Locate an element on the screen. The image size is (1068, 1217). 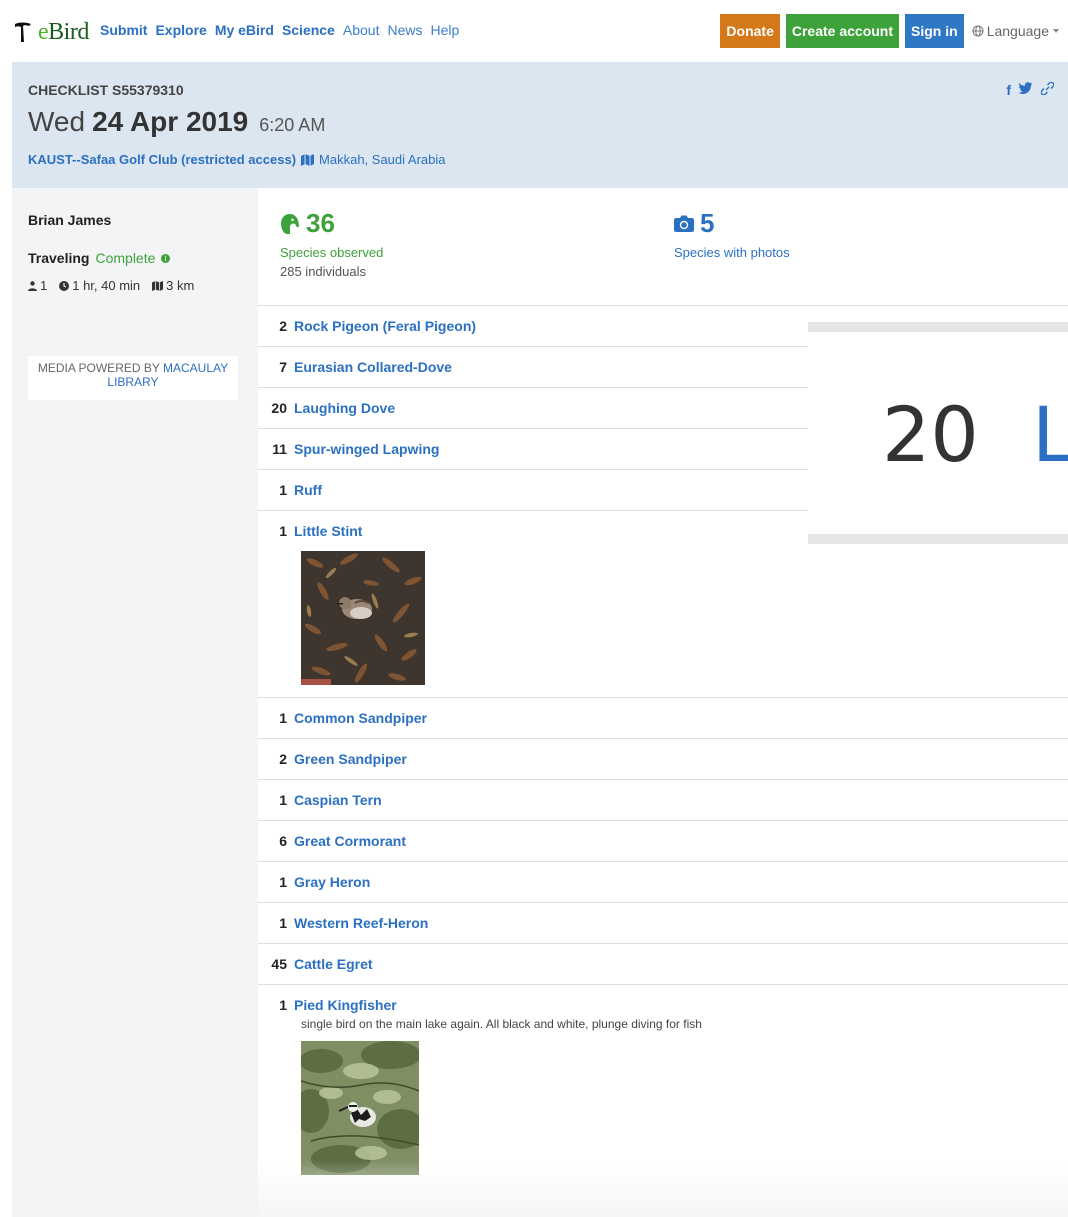
share-links: f is located at coordinates (1030, 90).